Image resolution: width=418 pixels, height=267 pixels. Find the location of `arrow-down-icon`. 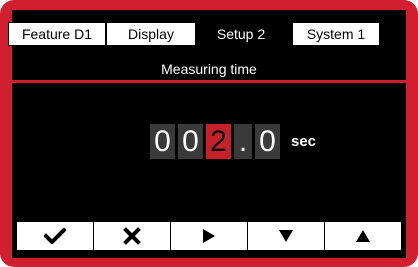

arrow-down-icon is located at coordinates (286, 236).